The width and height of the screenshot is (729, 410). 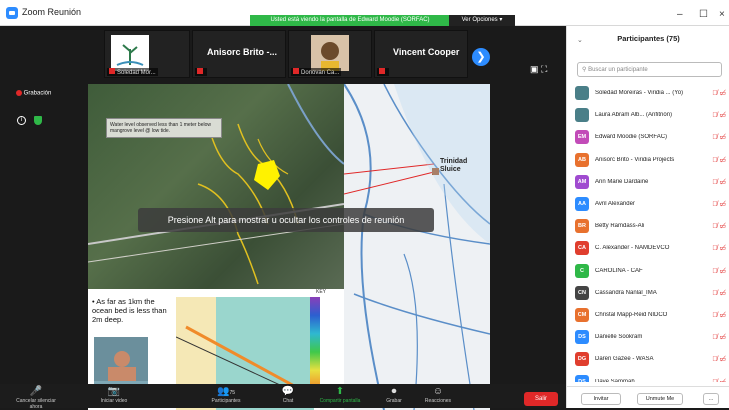 I want to click on participant-row: Soledad Moreiras - Viridia ... (Yo) 🎙̸ ▭̸, so click(x=648, y=93).